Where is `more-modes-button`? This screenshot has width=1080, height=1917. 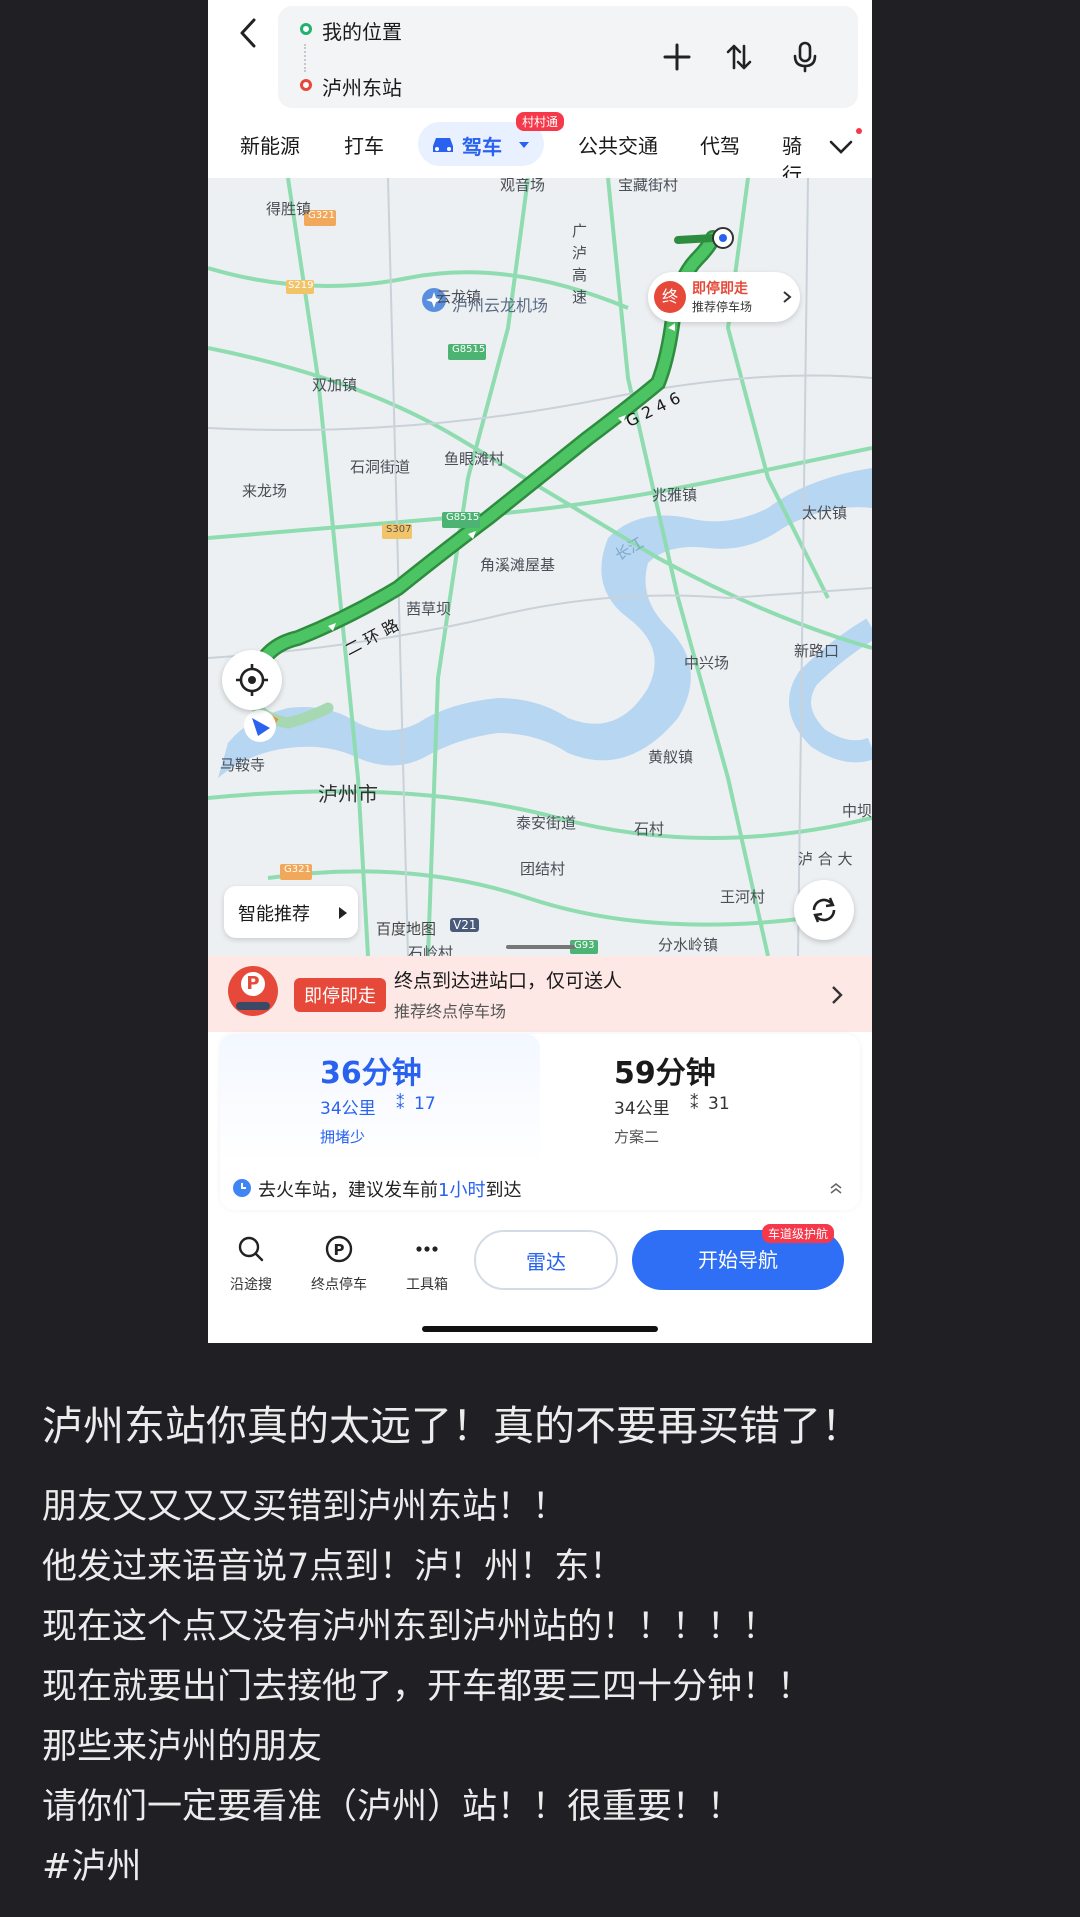 more-modes-button is located at coordinates (840, 146).